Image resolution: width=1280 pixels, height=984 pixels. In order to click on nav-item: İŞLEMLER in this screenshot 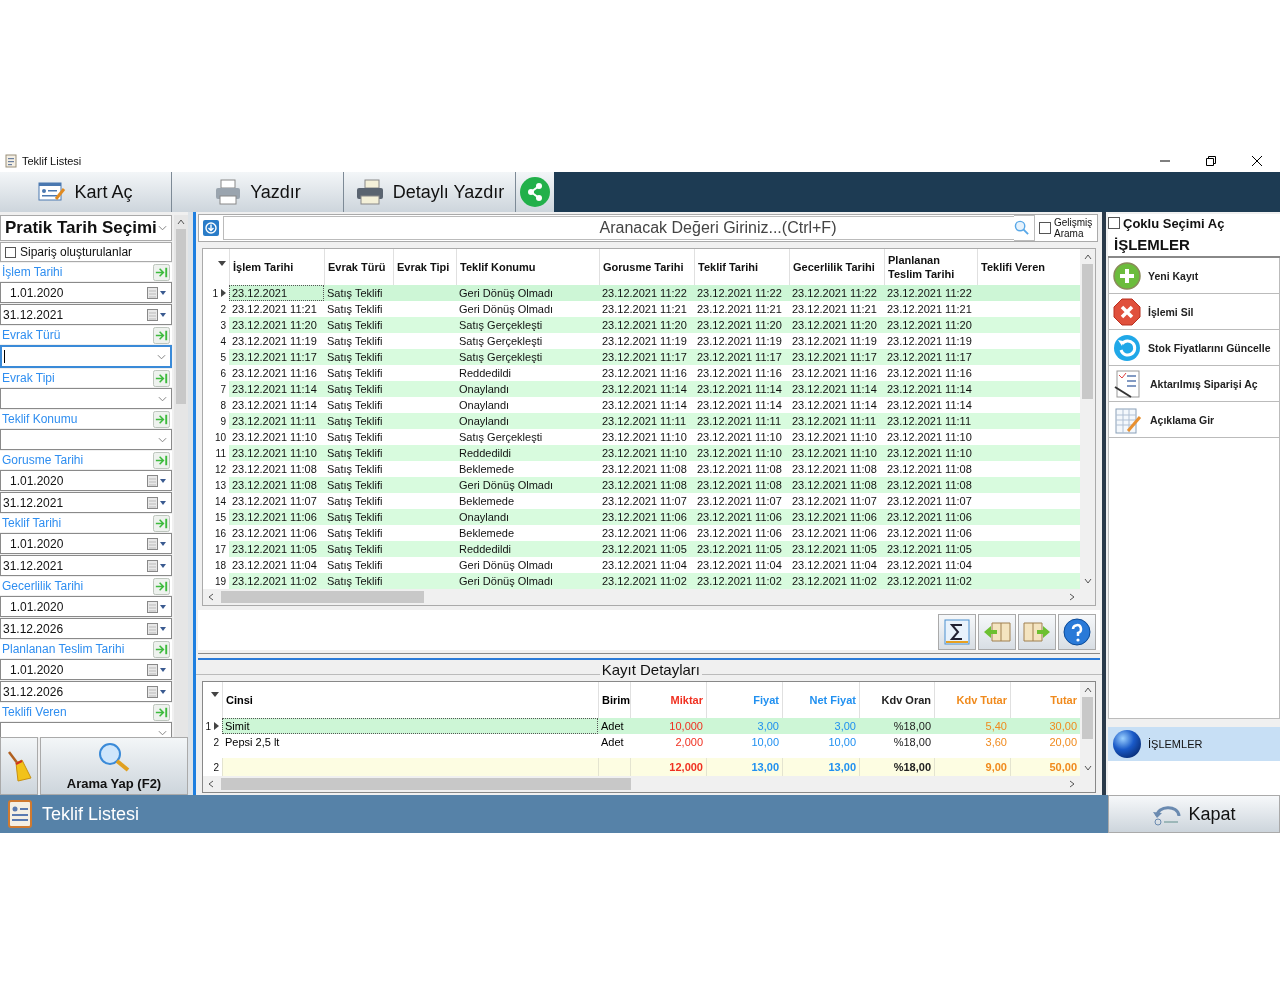, I will do `click(1194, 744)`.